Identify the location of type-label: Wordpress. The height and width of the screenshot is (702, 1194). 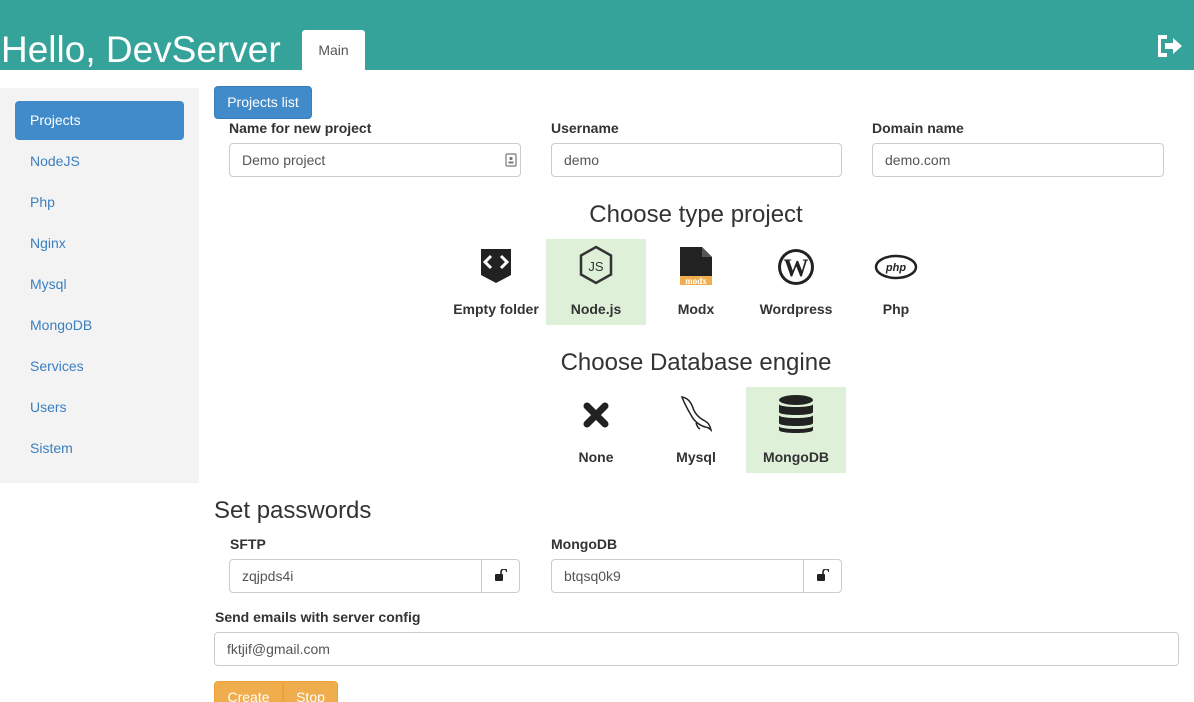
(796, 309).